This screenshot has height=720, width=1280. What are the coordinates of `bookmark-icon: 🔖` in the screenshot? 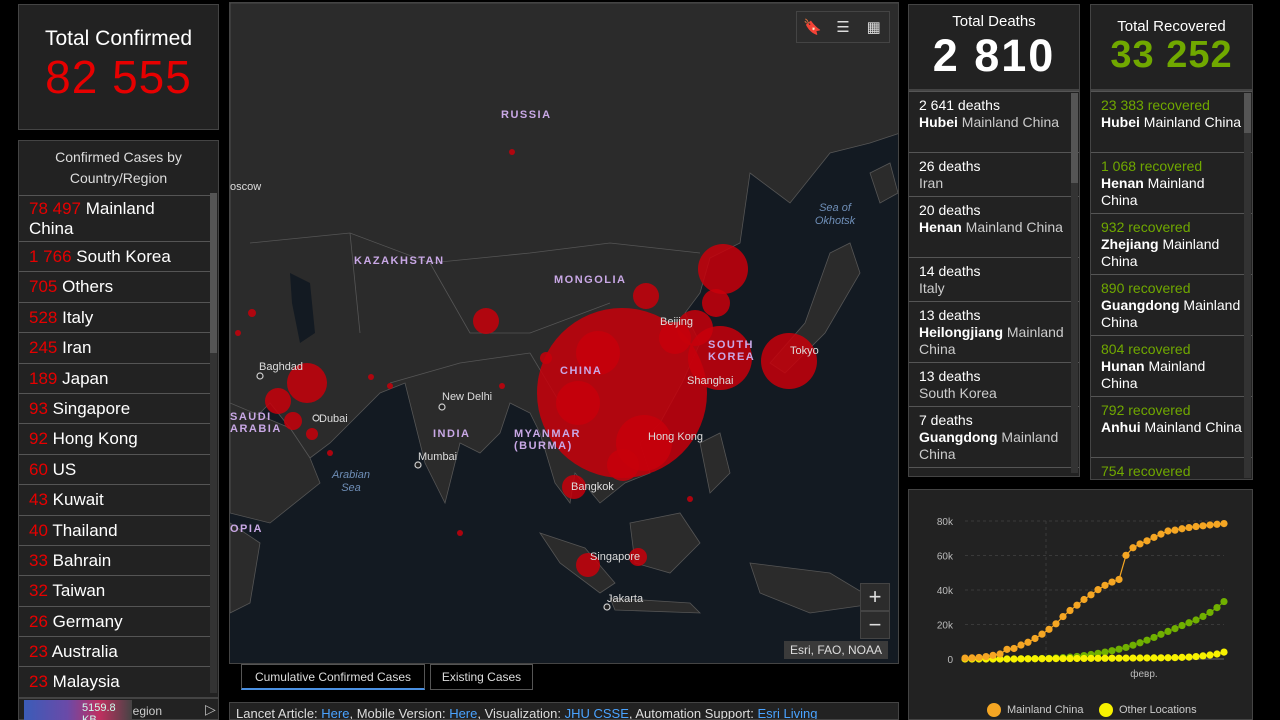 It's located at (812, 27).